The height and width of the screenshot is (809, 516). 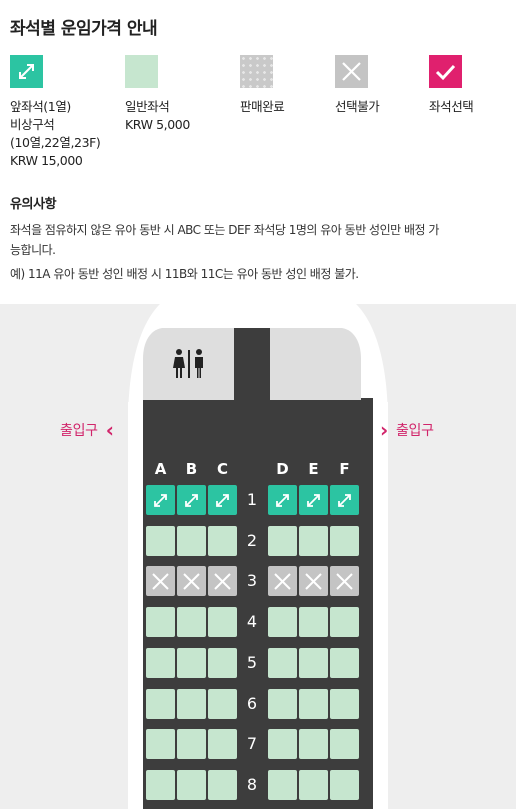 I want to click on seat-4d, so click(x=282, y=622).